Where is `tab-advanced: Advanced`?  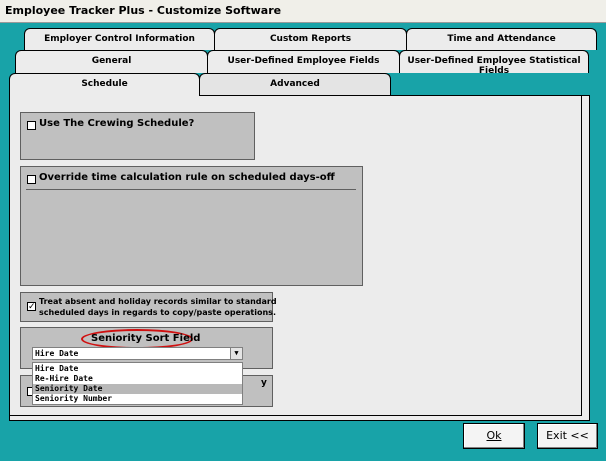 tab-advanced: Advanced is located at coordinates (295, 84).